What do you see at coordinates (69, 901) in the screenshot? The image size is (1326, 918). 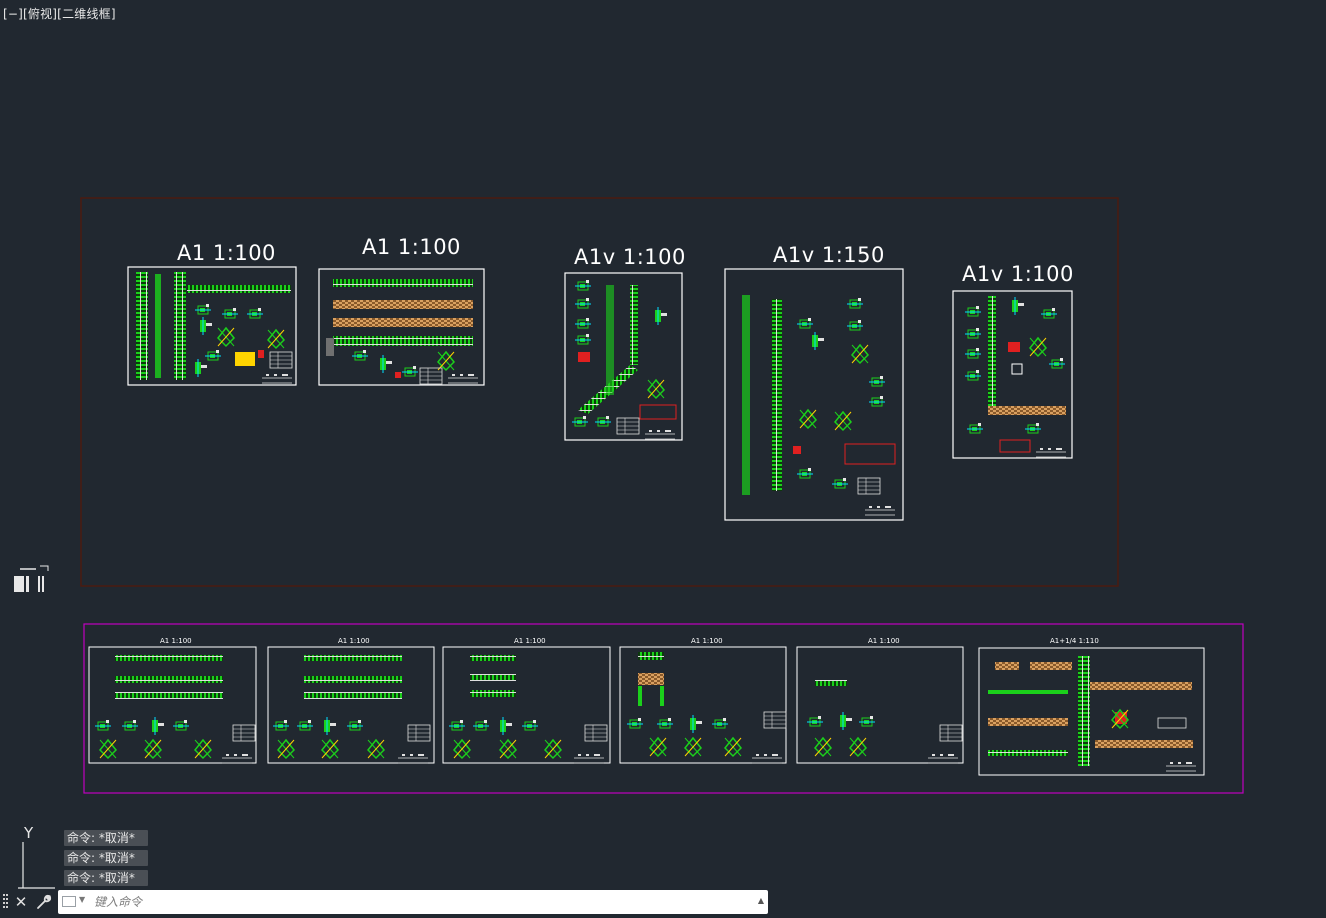 I see `command-prompt-icon` at bounding box center [69, 901].